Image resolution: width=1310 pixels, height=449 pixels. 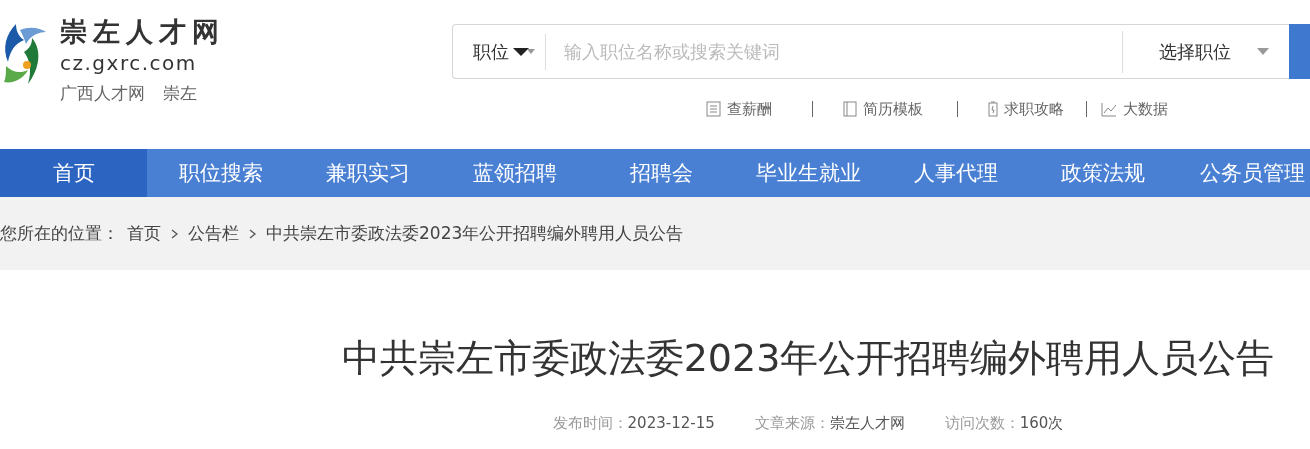 What do you see at coordinates (1021, 109) in the screenshot?
I see `quick-link: 求职攻略` at bounding box center [1021, 109].